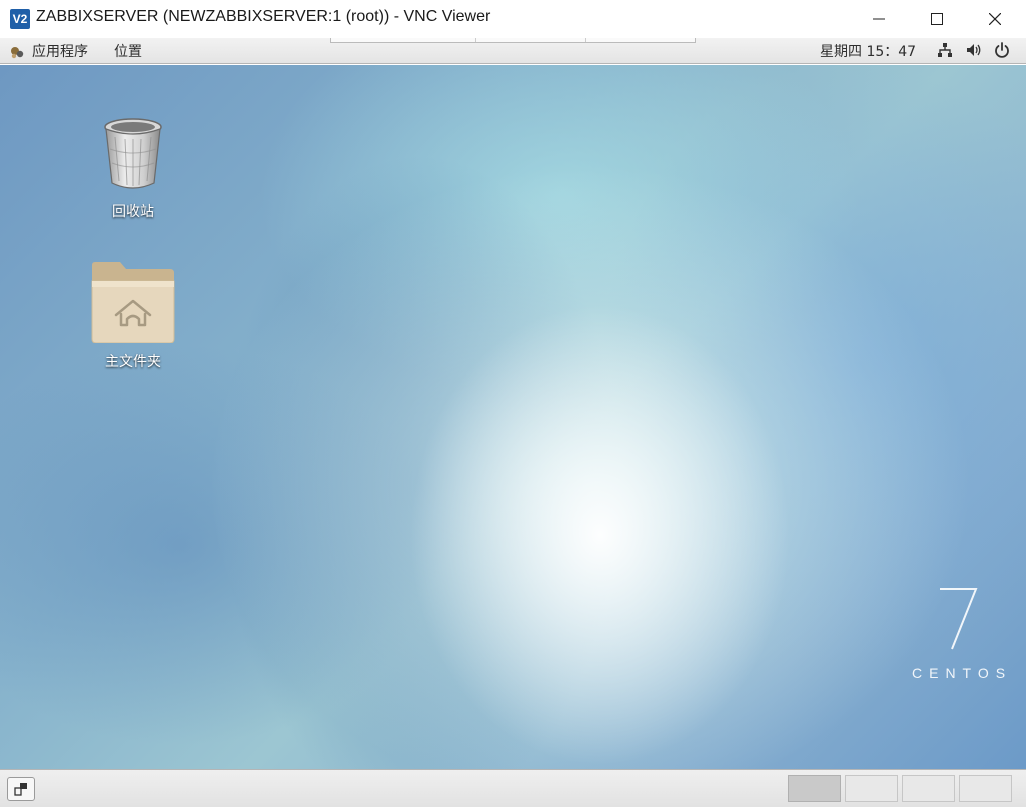 The image size is (1026, 807). I want to click on close-button, so click(995, 19).